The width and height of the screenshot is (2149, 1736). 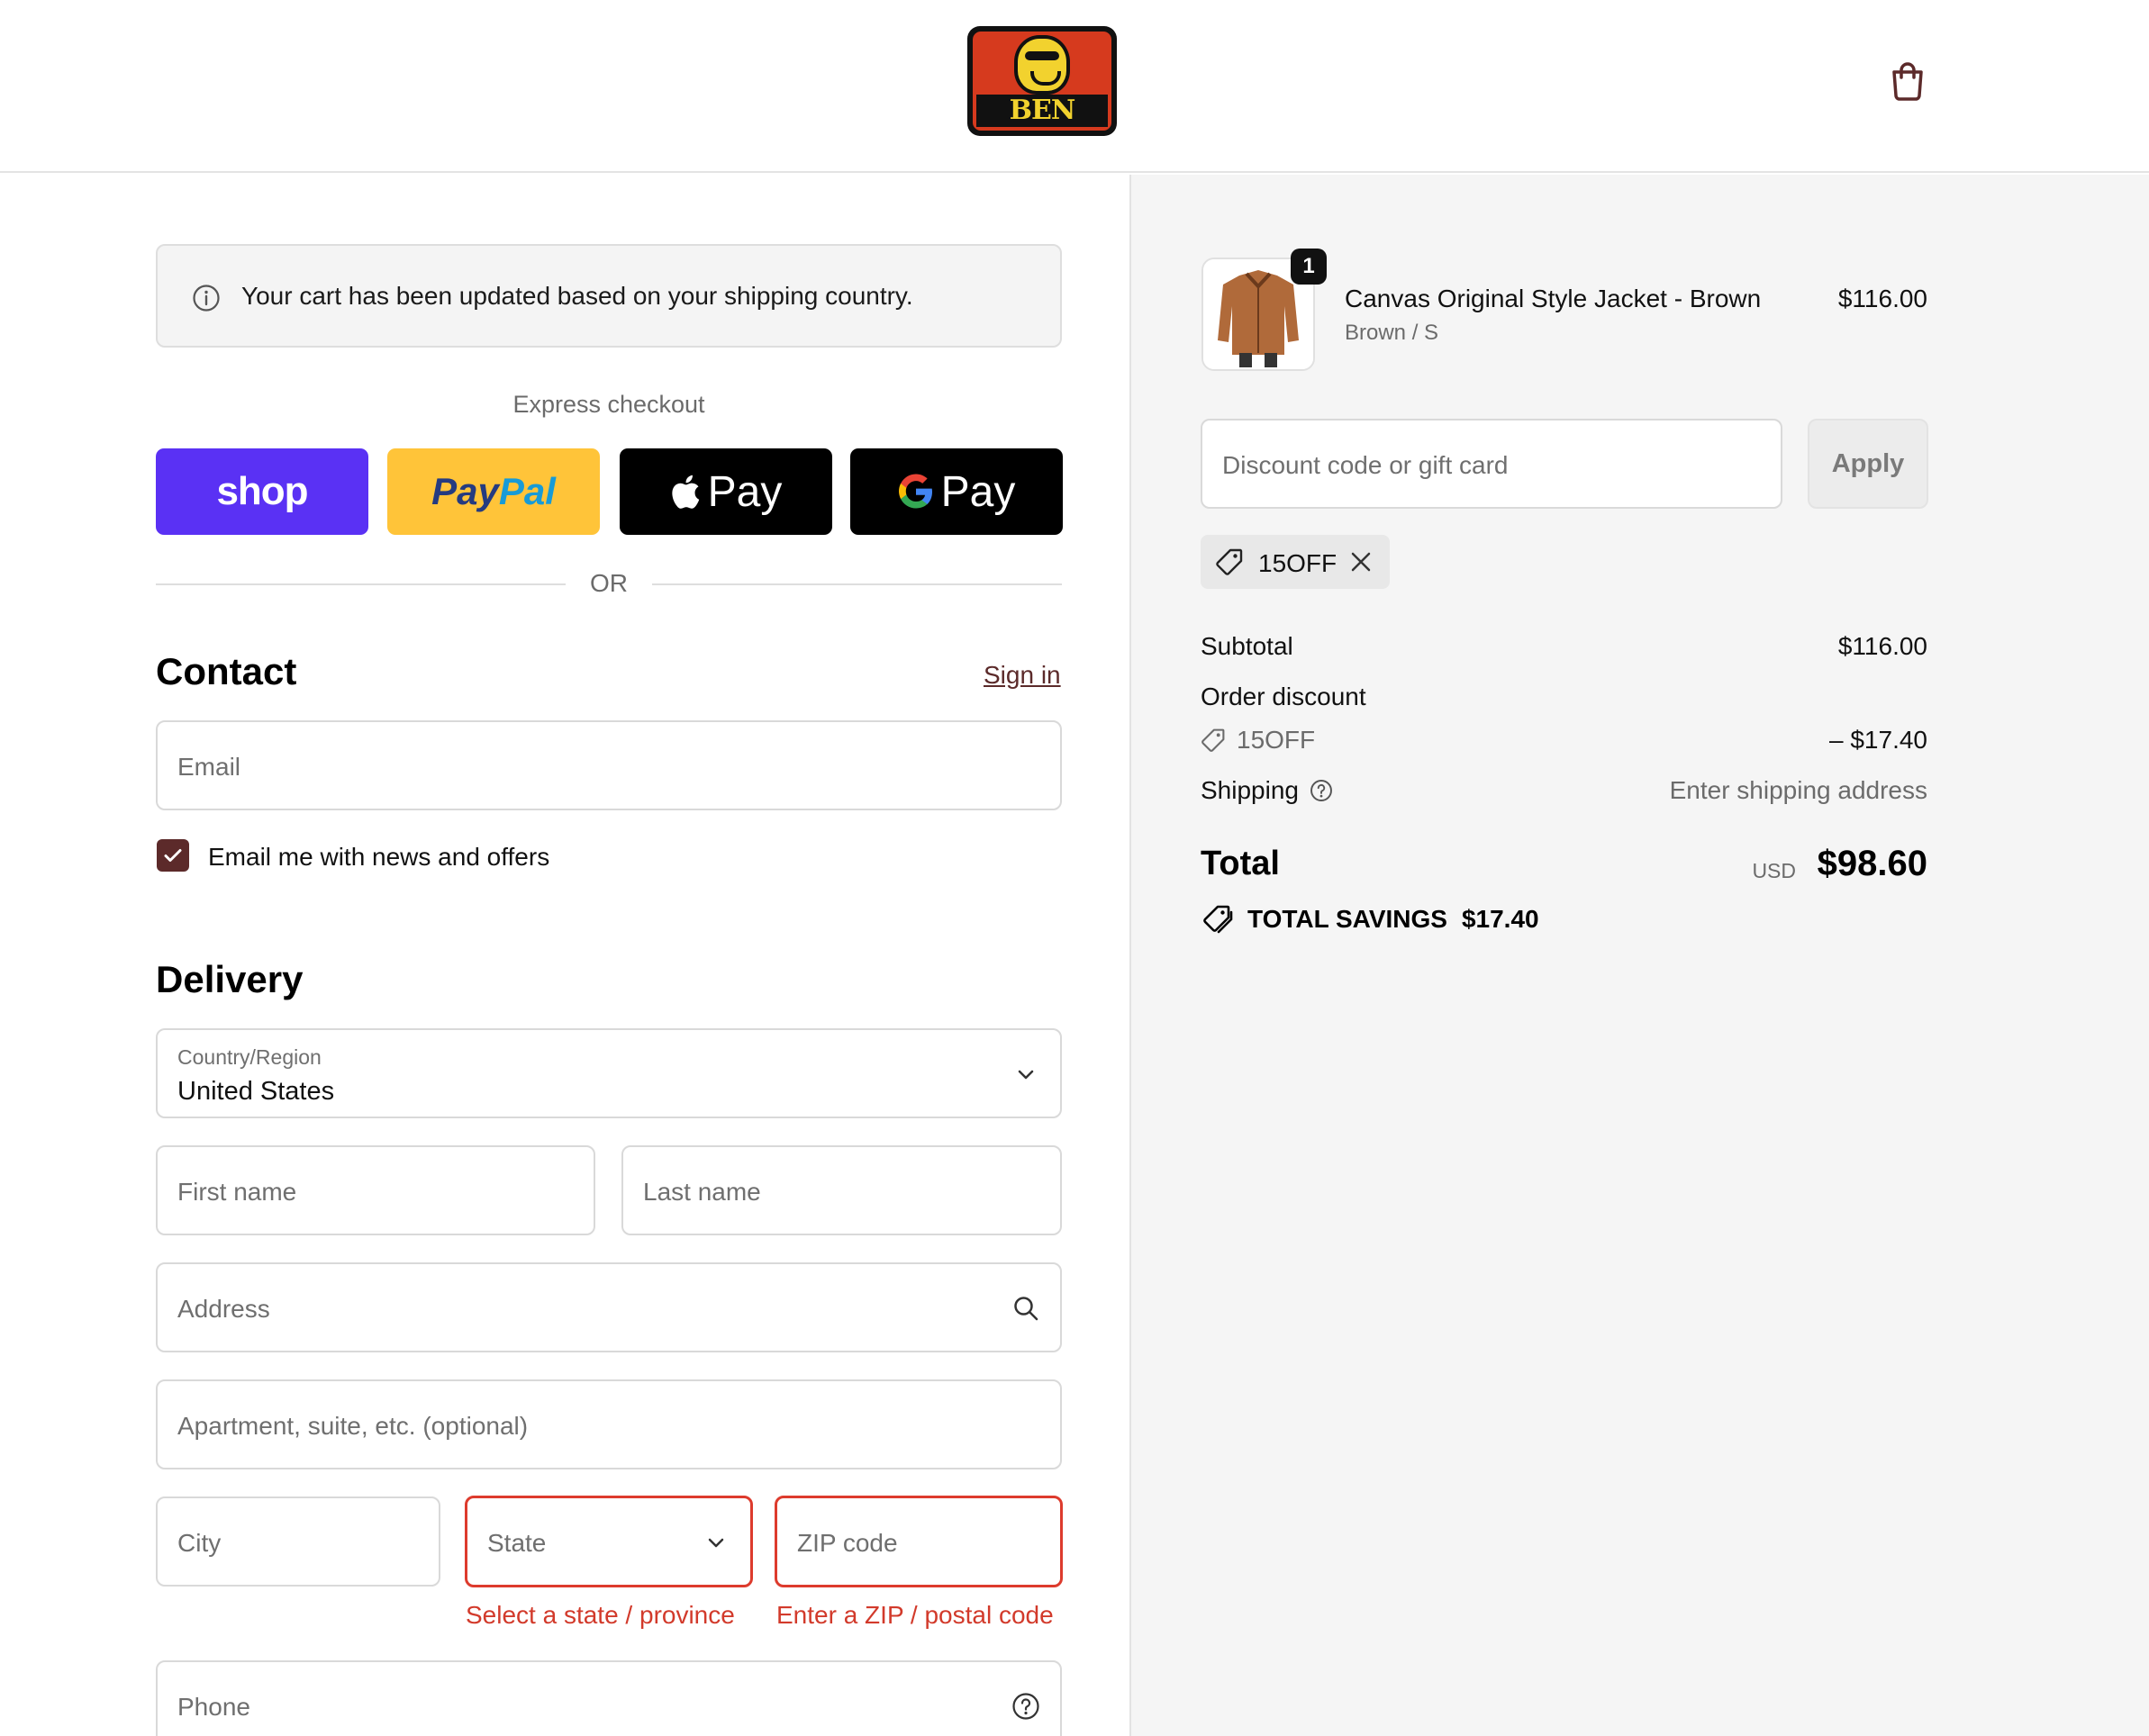 What do you see at coordinates (609, 1698) in the screenshot?
I see `phone-field: Phone` at bounding box center [609, 1698].